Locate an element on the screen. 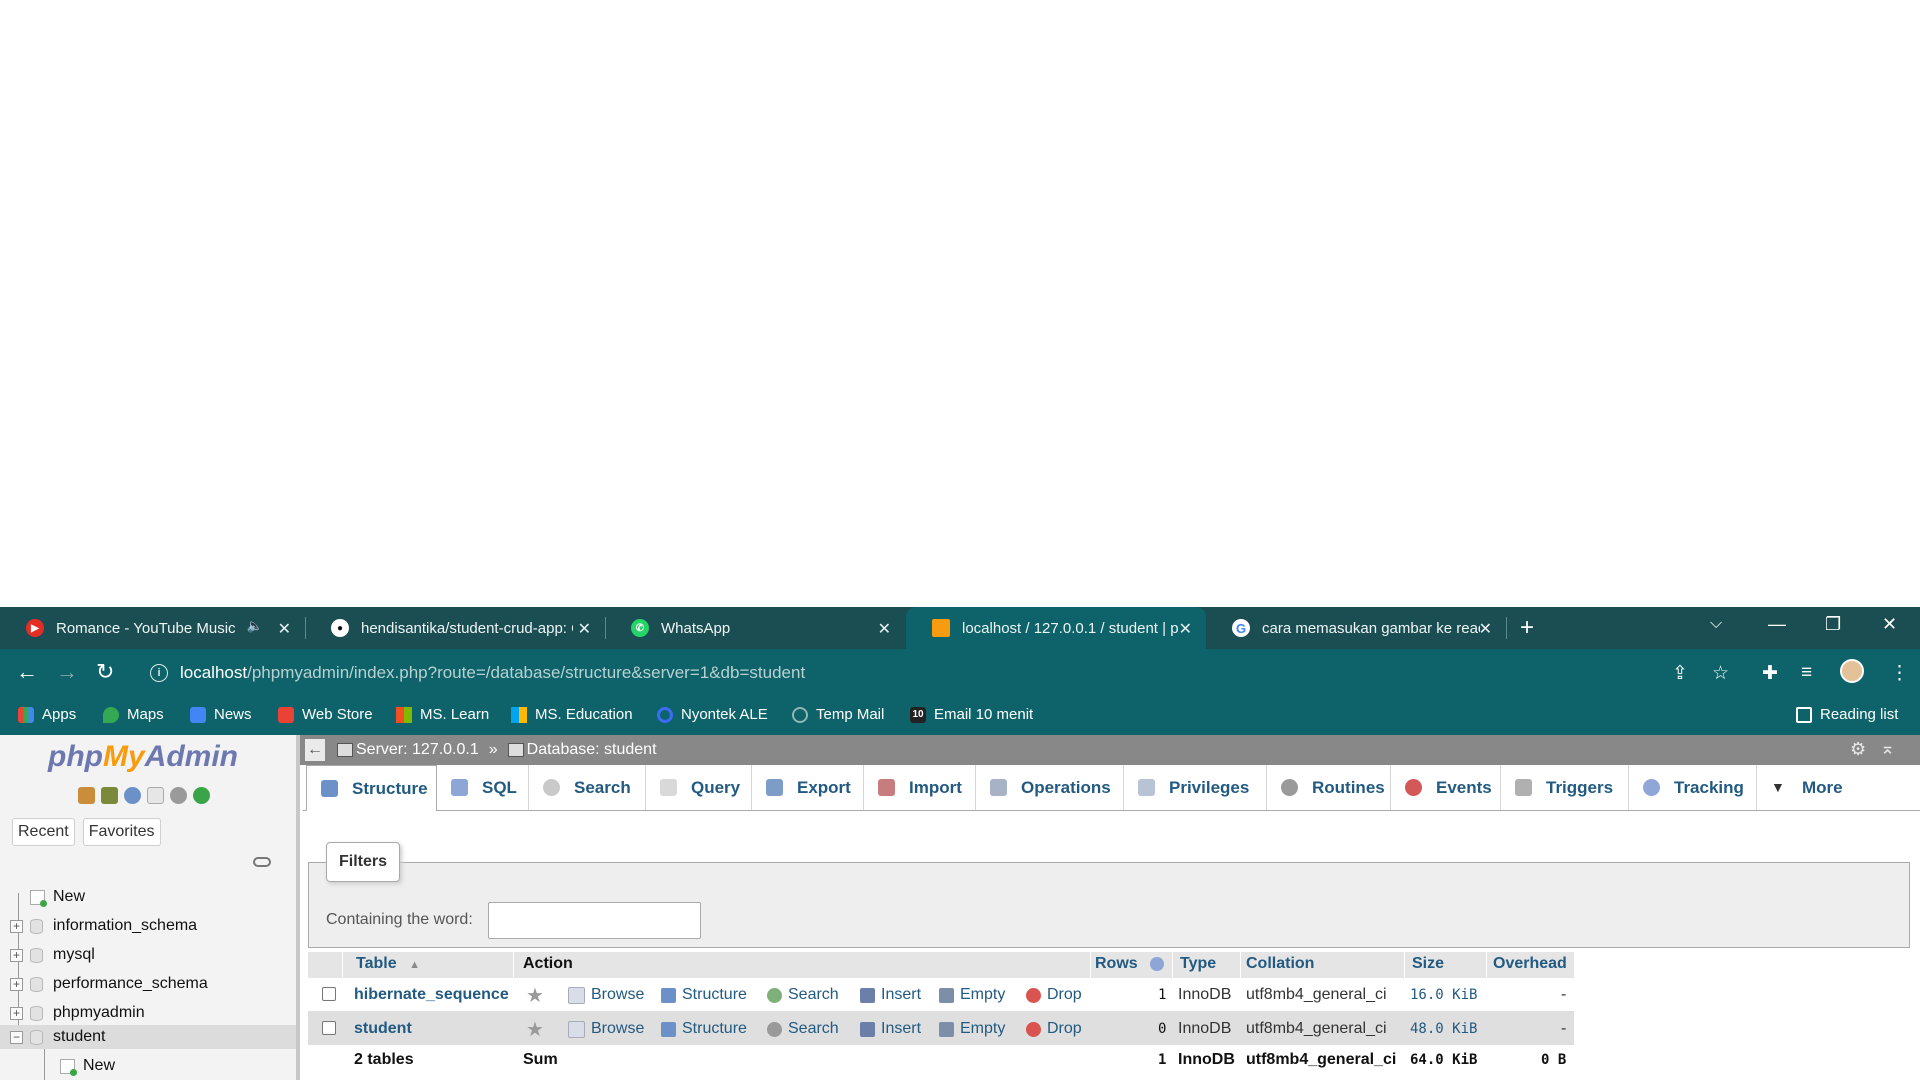  column-header-type: Type is located at coordinates (1198, 964).